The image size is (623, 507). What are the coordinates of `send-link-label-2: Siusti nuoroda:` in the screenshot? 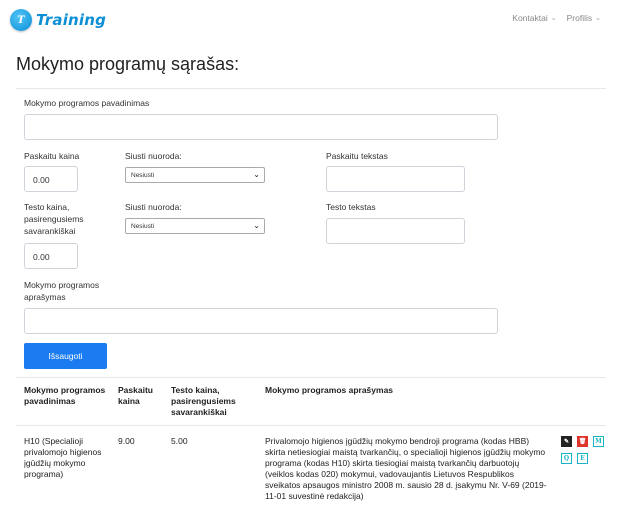 It's located at (153, 207).